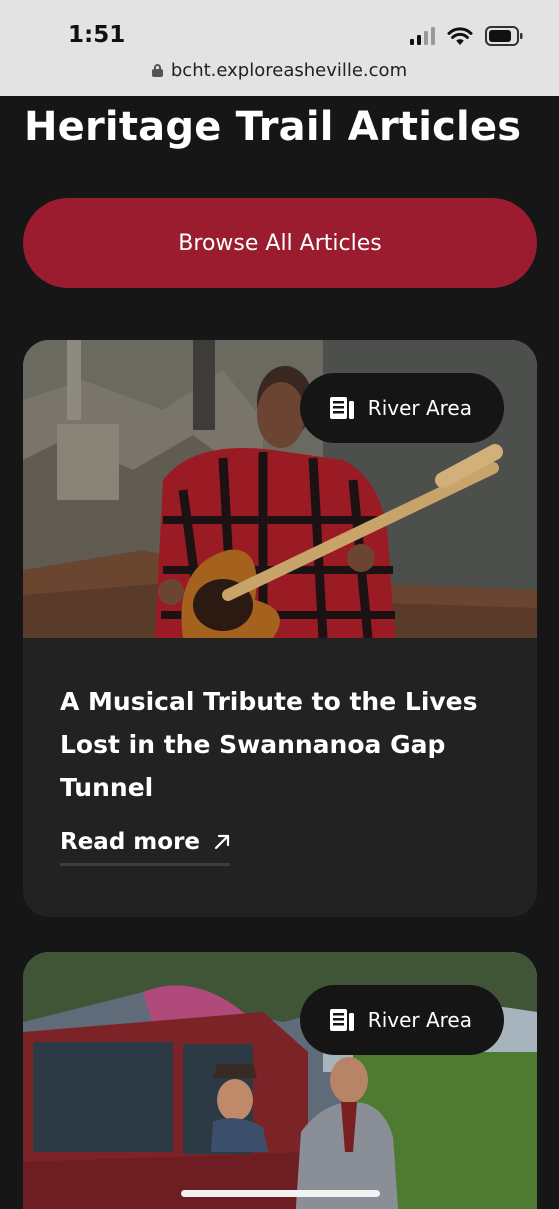 The height and width of the screenshot is (1209, 559). What do you see at coordinates (222, 842) in the screenshot?
I see `arrow-up-right-icon` at bounding box center [222, 842].